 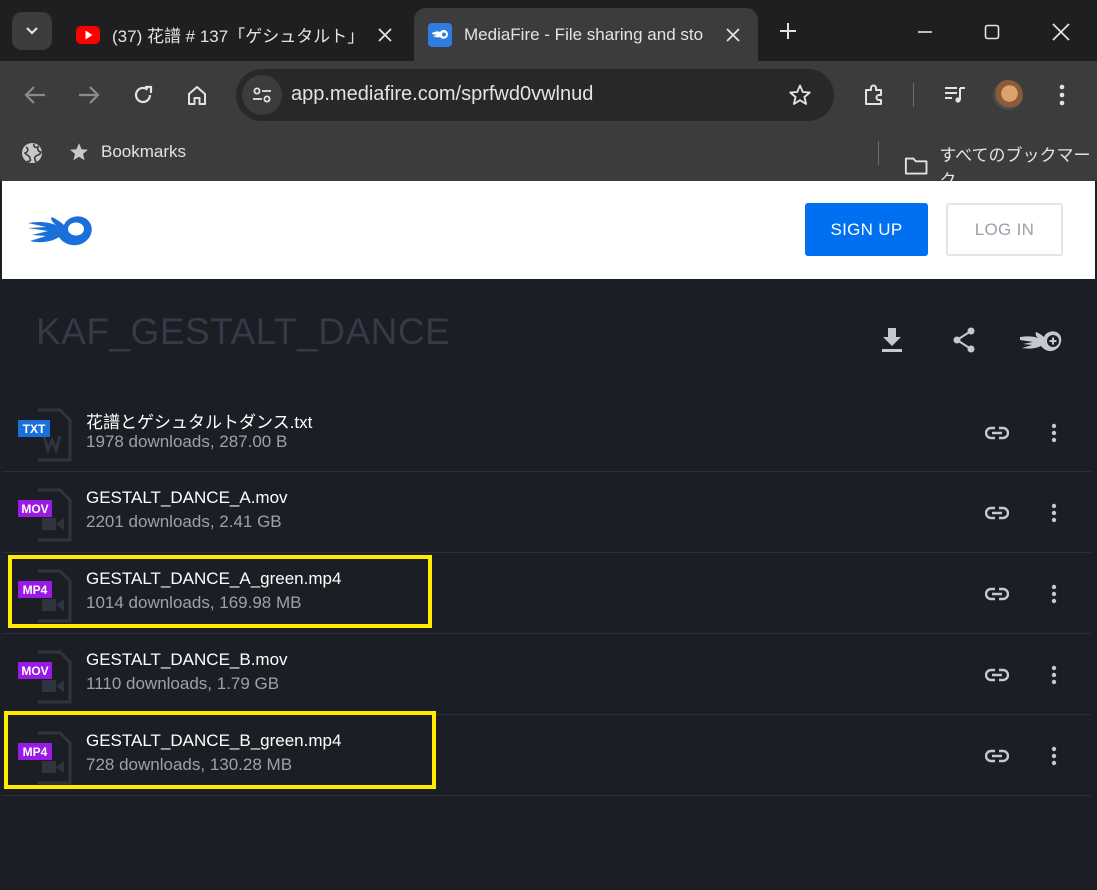 What do you see at coordinates (964, 340) in the screenshot?
I see `share-folder-button` at bounding box center [964, 340].